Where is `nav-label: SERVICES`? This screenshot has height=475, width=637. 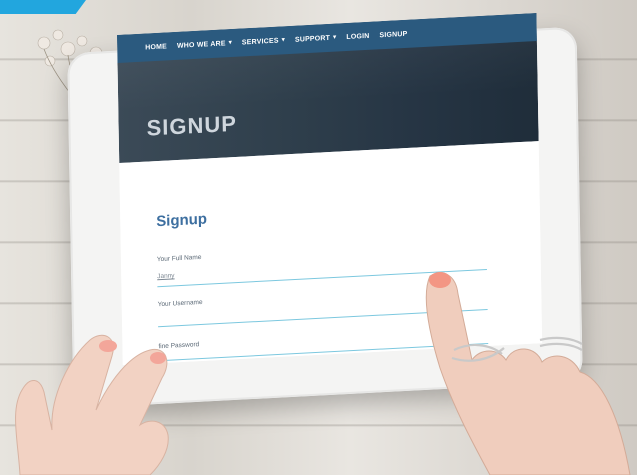
nav-label: SERVICES is located at coordinates (260, 41).